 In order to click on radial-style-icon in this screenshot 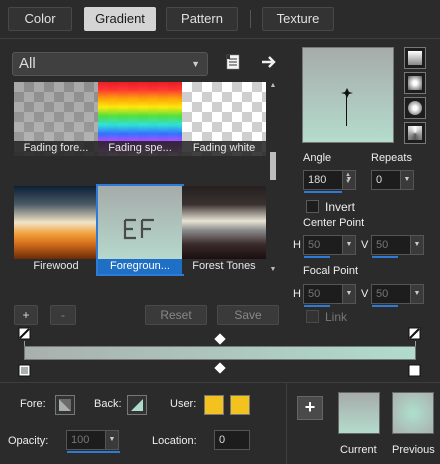, I will do `click(415, 133)`.